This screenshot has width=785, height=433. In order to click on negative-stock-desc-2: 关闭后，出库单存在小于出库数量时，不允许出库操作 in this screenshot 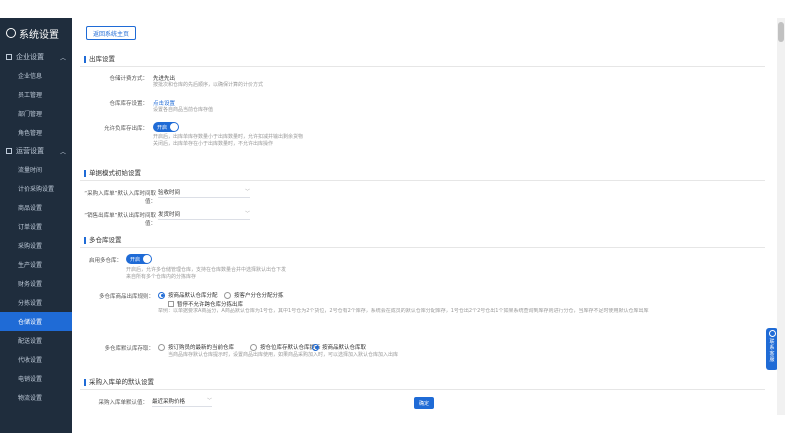, I will do `click(213, 144)`.